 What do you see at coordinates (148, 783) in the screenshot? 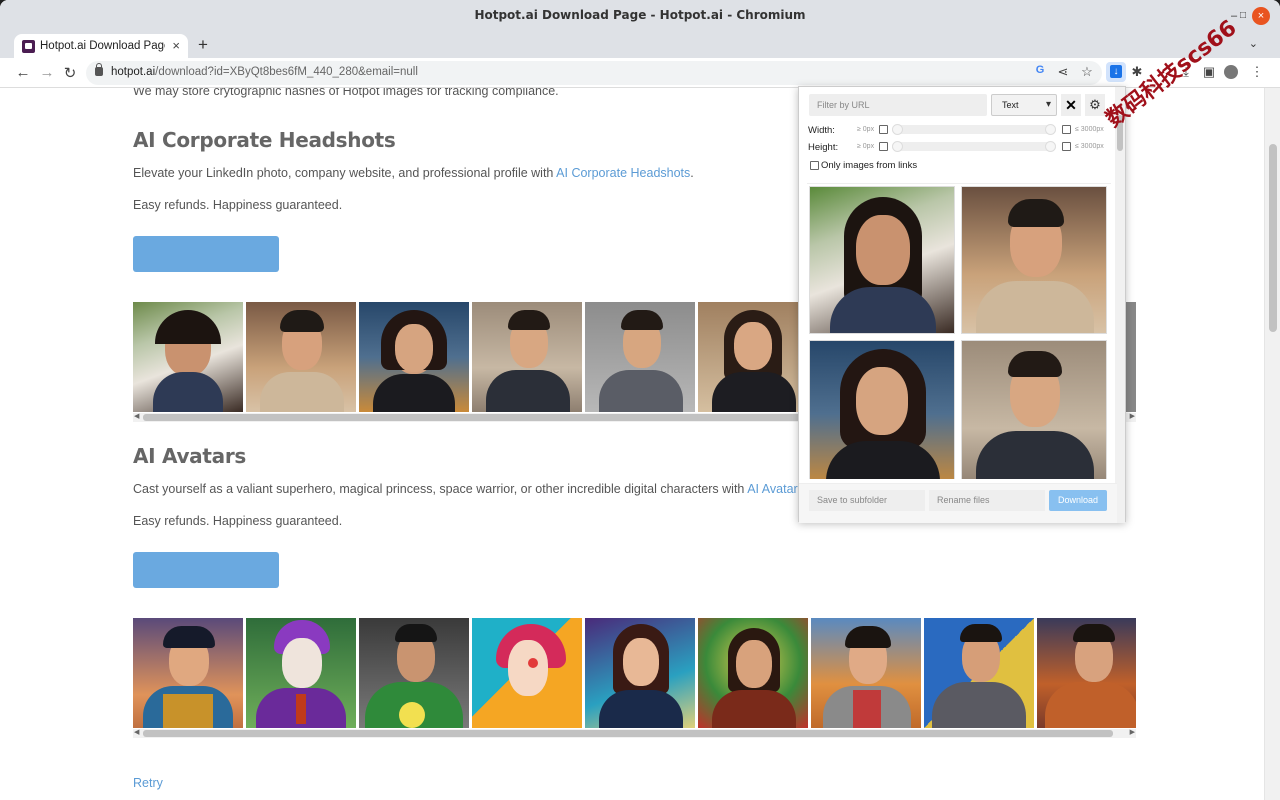
I see `retry-link: Retry` at bounding box center [148, 783].